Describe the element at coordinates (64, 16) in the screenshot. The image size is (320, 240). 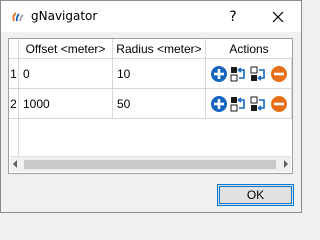
I see `window-title: gNavigator` at that location.